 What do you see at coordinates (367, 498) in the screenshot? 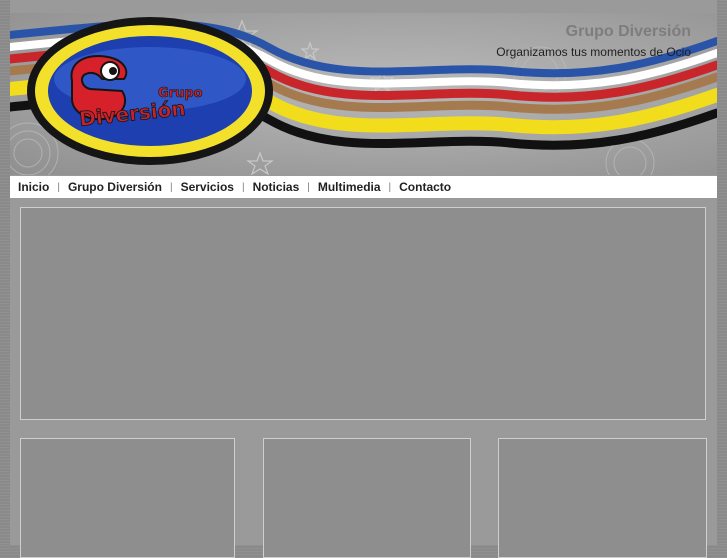
I see `content-box-center` at bounding box center [367, 498].